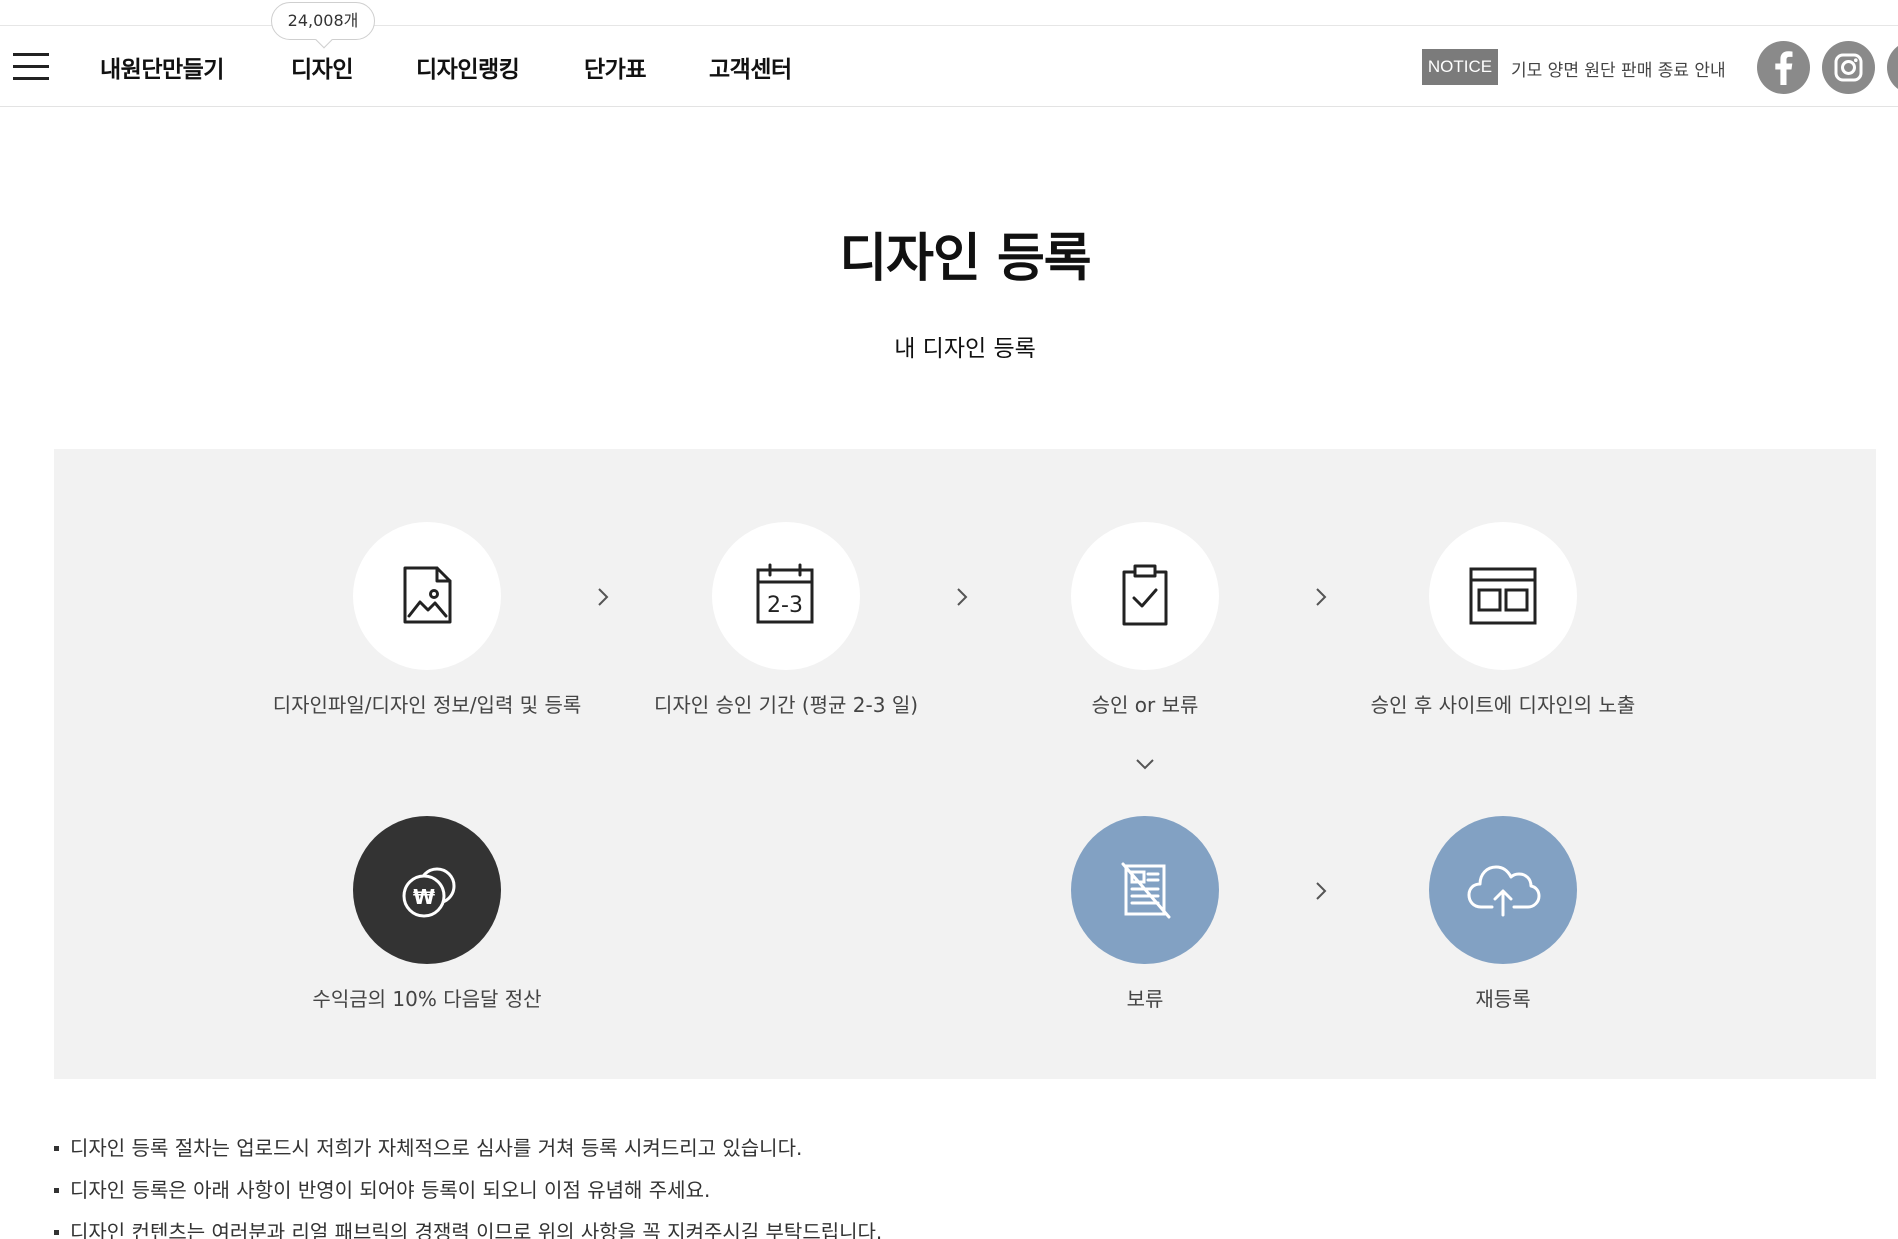  Describe the element at coordinates (1848, 67) in the screenshot. I see `instagram-icon` at that location.